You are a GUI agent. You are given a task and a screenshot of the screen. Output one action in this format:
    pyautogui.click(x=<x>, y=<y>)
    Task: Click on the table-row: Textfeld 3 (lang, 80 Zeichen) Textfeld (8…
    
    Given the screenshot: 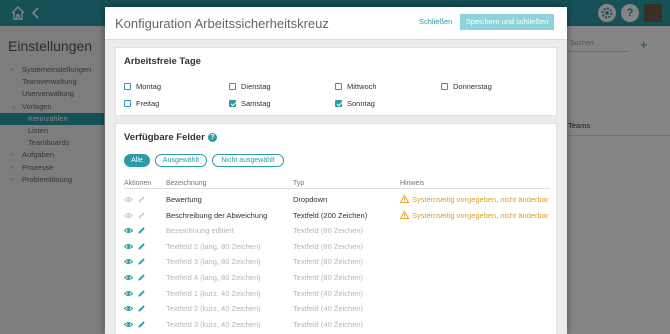 What is the action you would take?
    pyautogui.click(x=336, y=262)
    